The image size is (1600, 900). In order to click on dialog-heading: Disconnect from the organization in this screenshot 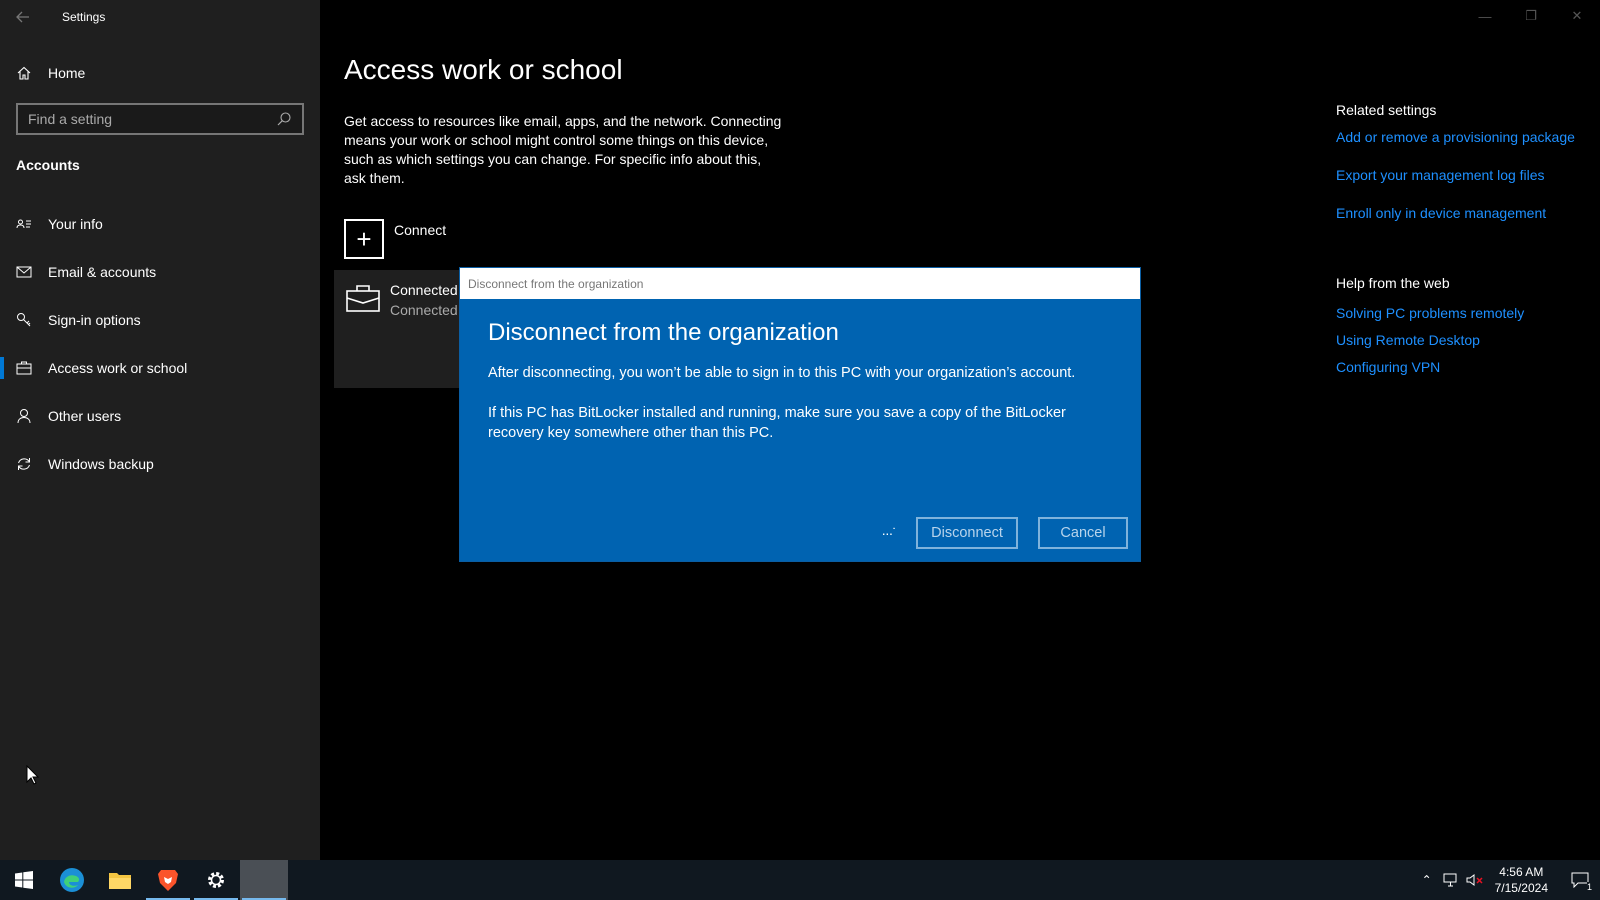, I will do `click(663, 332)`.